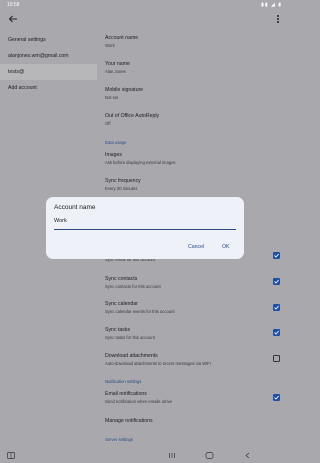 Image resolution: width=320 pixels, height=463 pixels. Describe the element at coordinates (119, 439) in the screenshot. I see `section-header-server: Server settings` at that location.